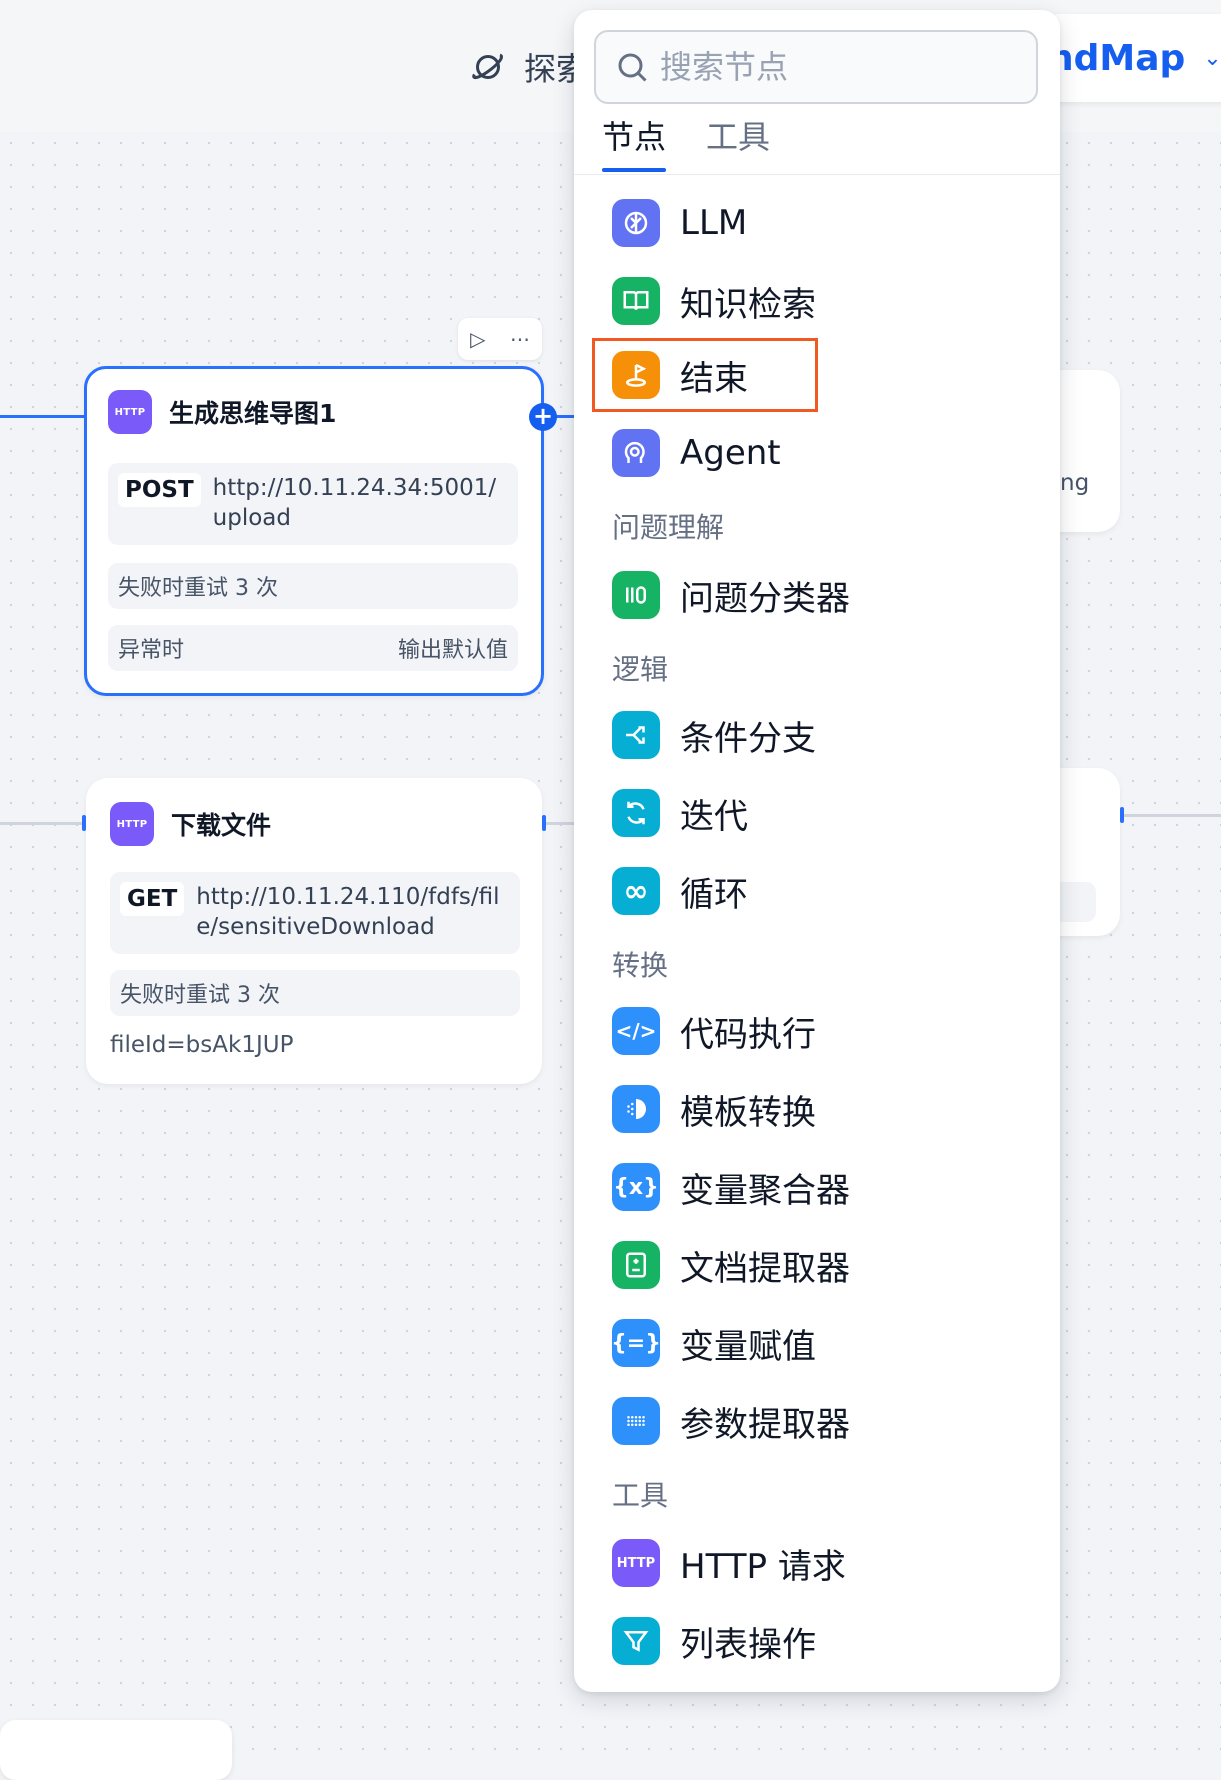 Image resolution: width=1221 pixels, height=1780 pixels. I want to click on section-heading: 转换, so click(640, 965).